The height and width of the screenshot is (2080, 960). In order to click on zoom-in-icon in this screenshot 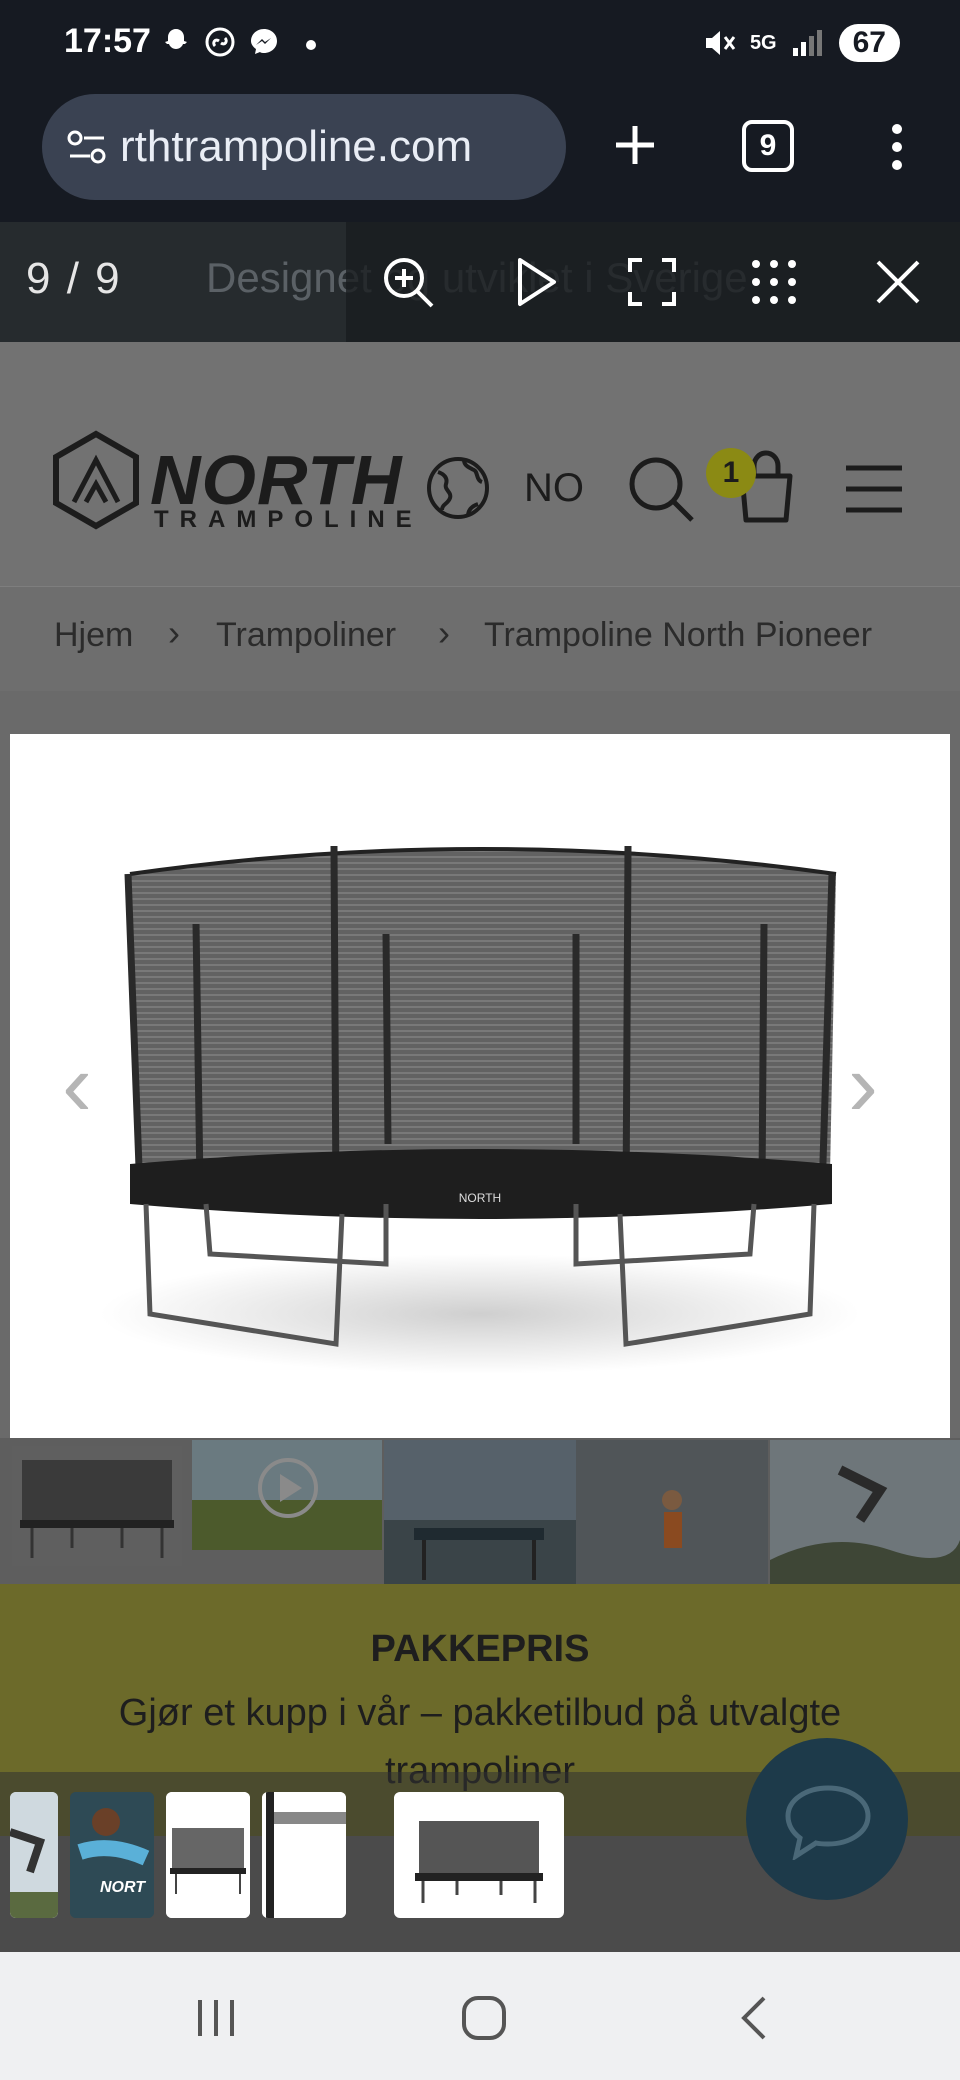, I will do `click(408, 284)`.